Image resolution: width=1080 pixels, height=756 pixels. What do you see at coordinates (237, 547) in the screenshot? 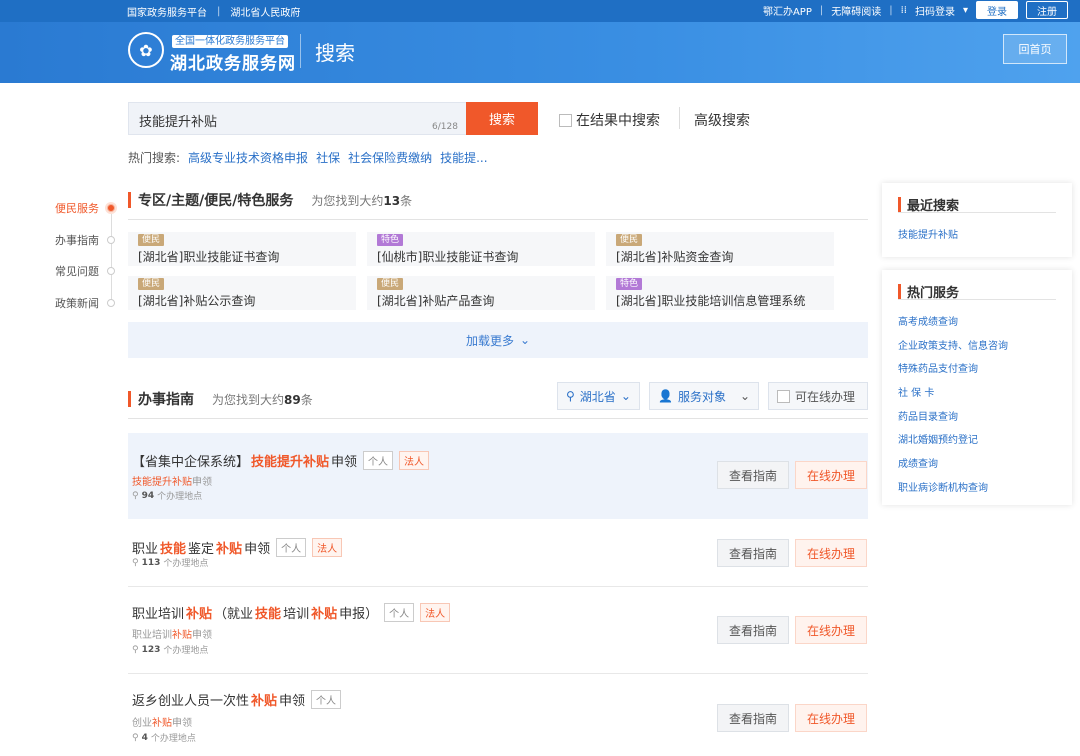
I see `guide-row-title: 职业 技能 鉴定 补贴 申领 个人 法人` at bounding box center [237, 547].